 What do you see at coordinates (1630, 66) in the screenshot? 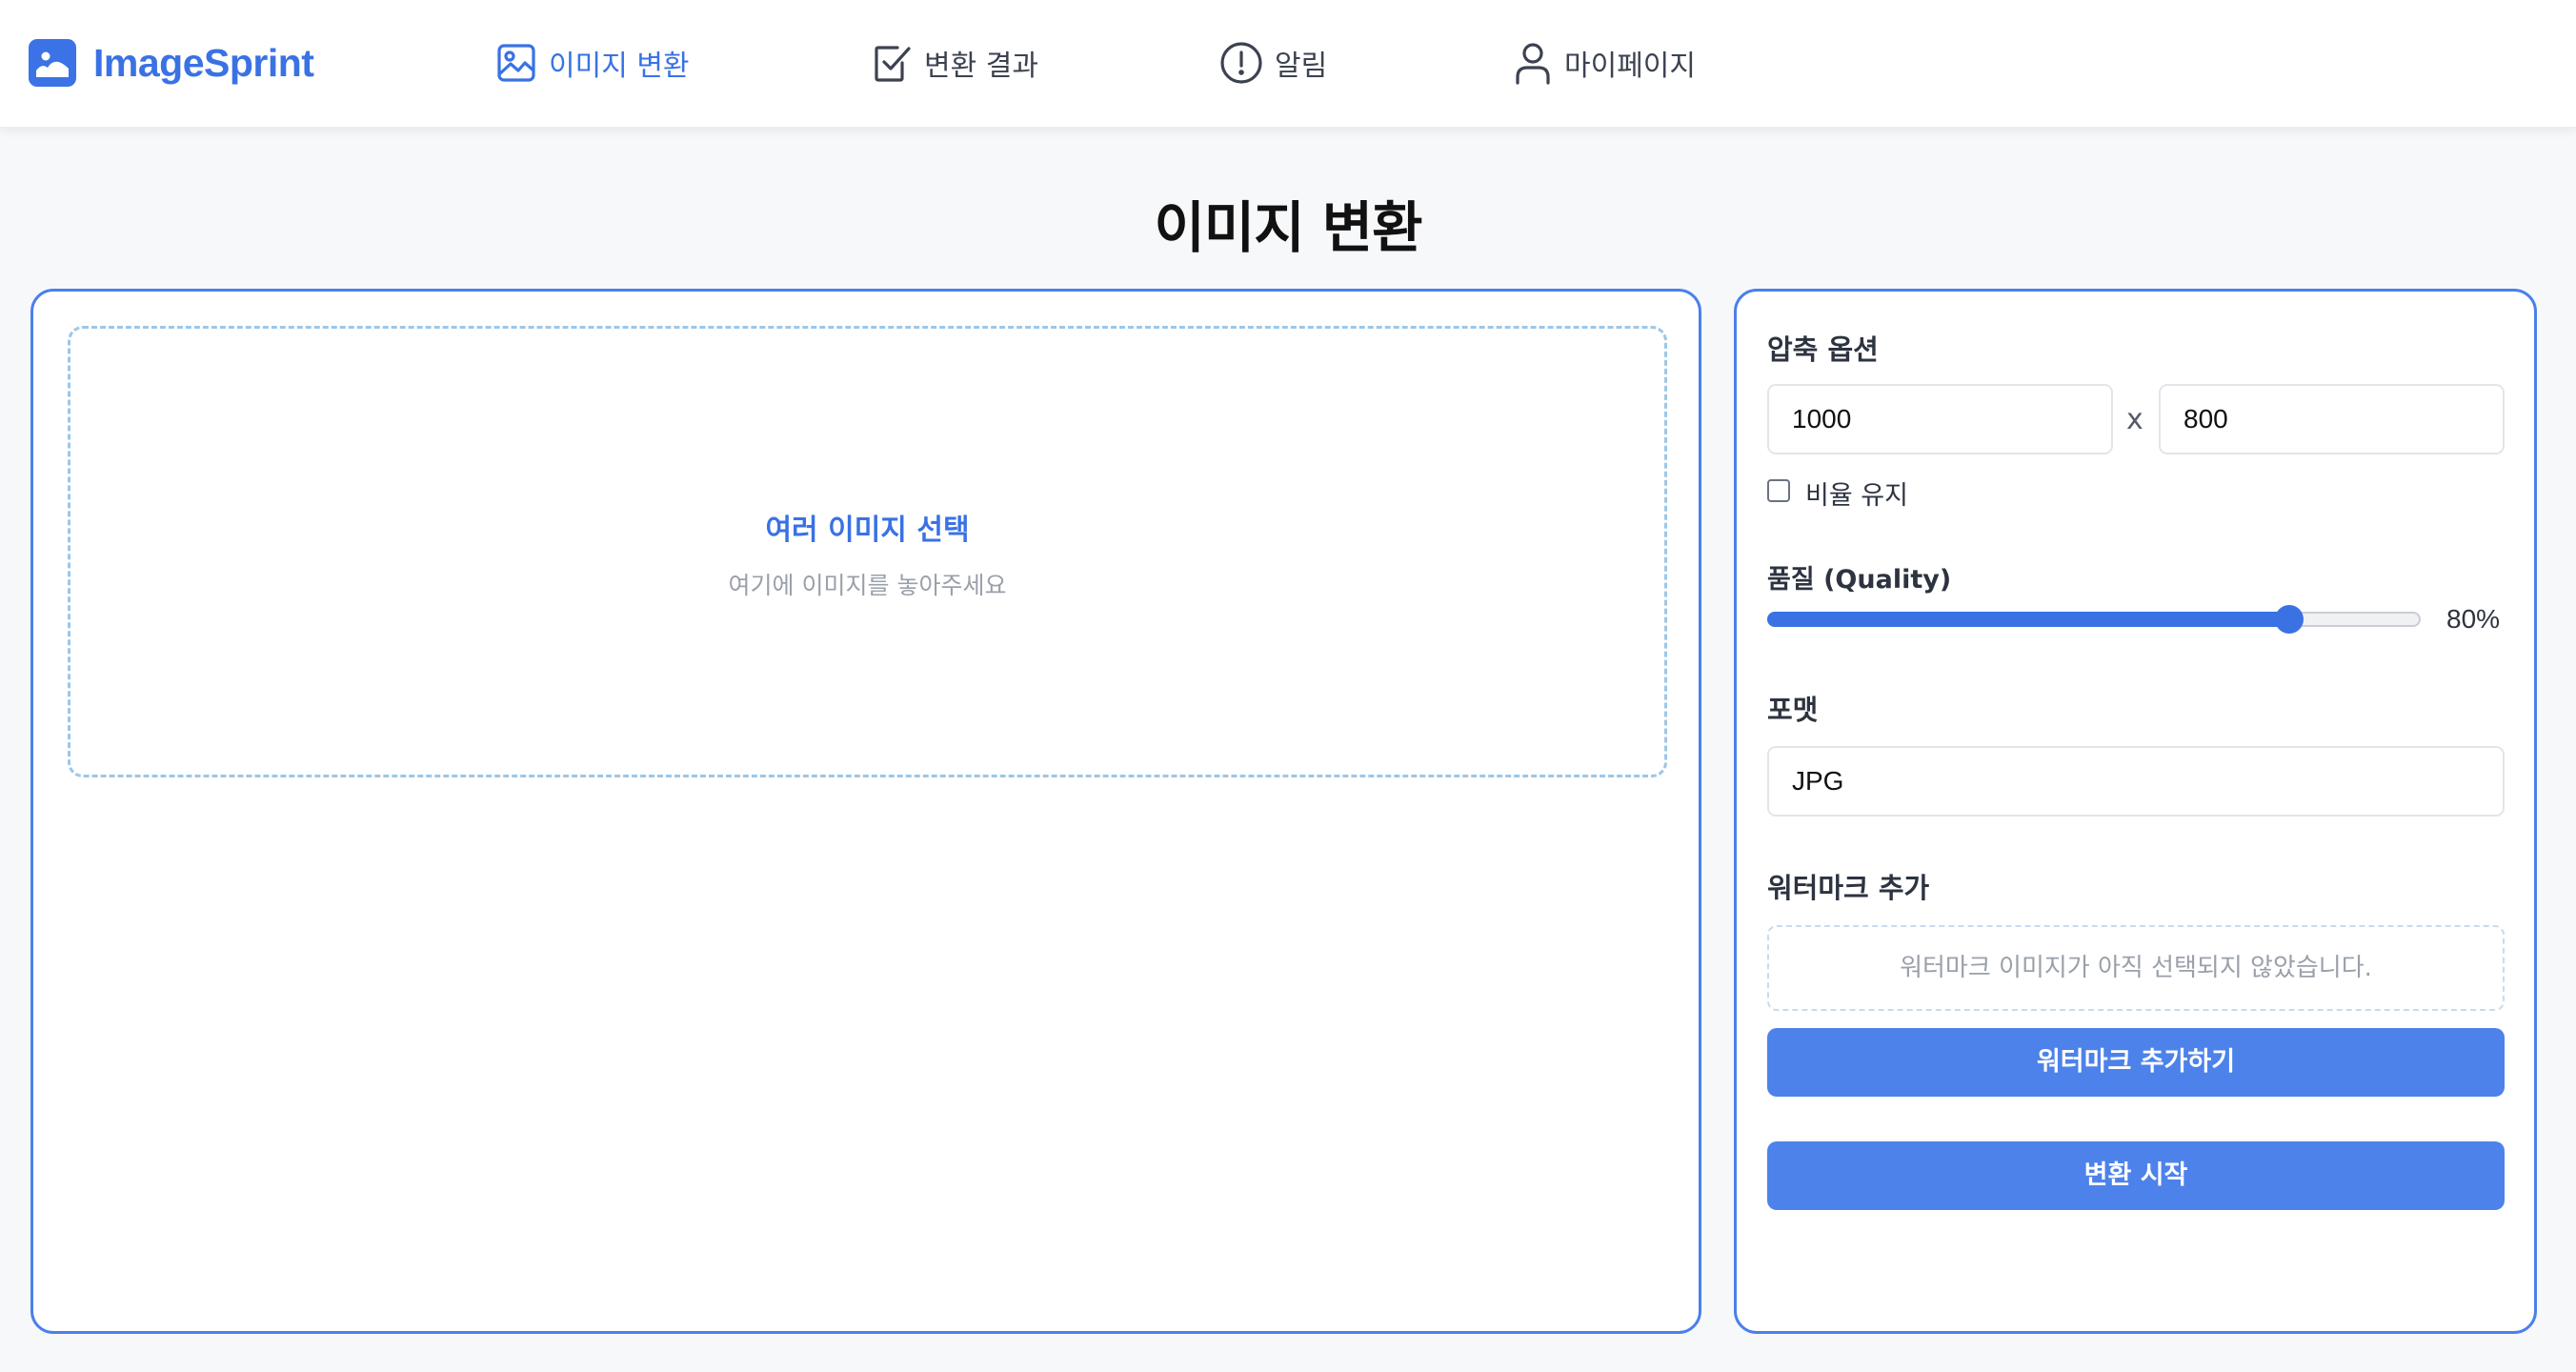
I see `nav-label: 마이페이지` at bounding box center [1630, 66].